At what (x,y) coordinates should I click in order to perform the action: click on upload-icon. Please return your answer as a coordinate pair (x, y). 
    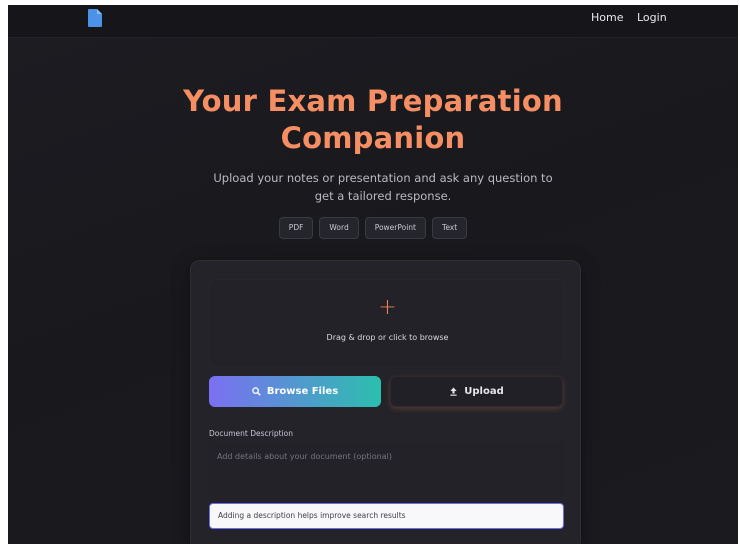
    Looking at the image, I should click on (453, 391).